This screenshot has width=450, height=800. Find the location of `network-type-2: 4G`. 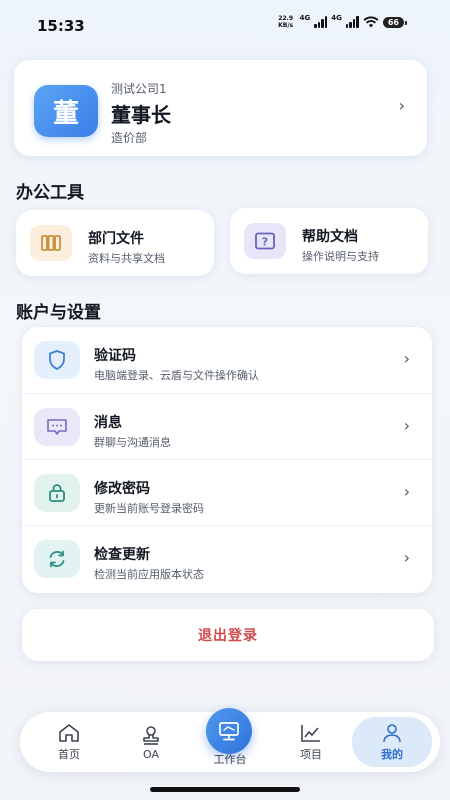

network-type-2: 4G is located at coordinates (336, 18).